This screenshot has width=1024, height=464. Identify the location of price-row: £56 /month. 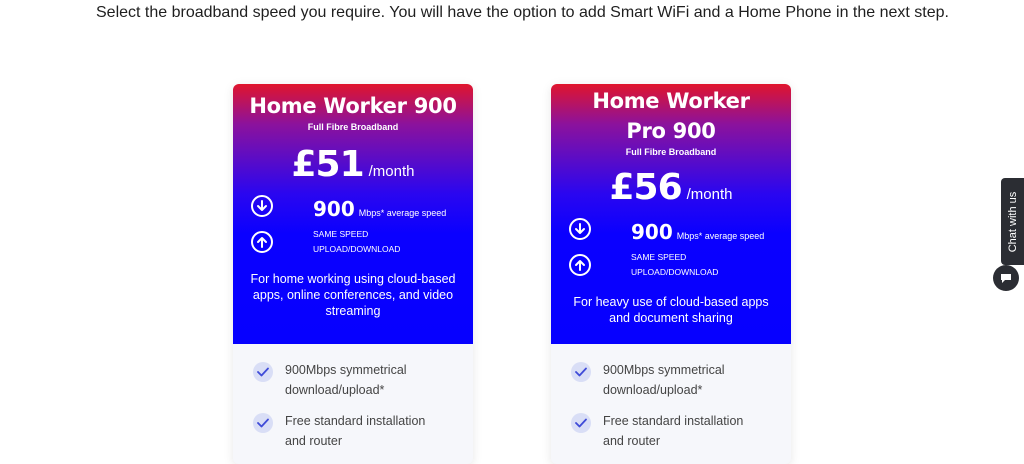
(671, 187).